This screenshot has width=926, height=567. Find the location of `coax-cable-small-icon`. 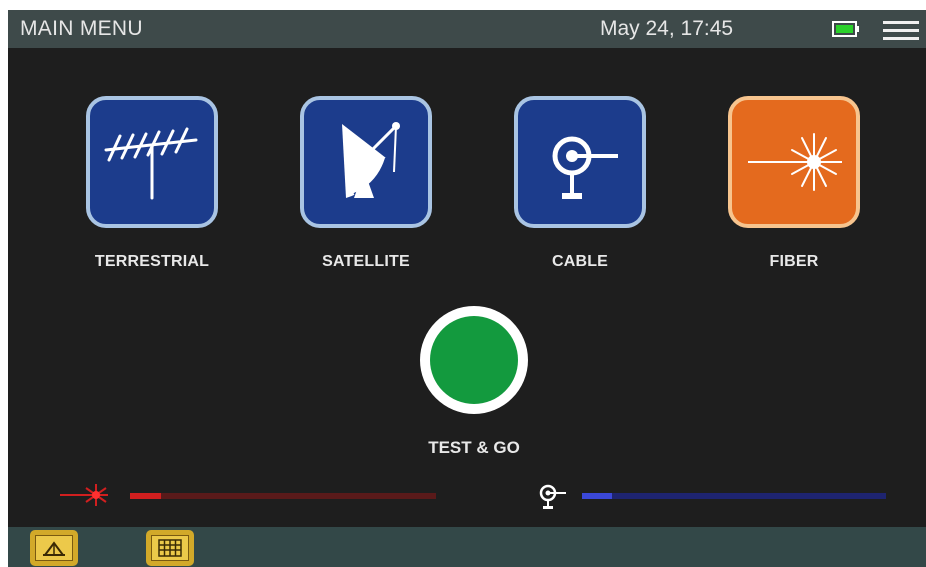

coax-cable-small-icon is located at coordinates (556, 496).